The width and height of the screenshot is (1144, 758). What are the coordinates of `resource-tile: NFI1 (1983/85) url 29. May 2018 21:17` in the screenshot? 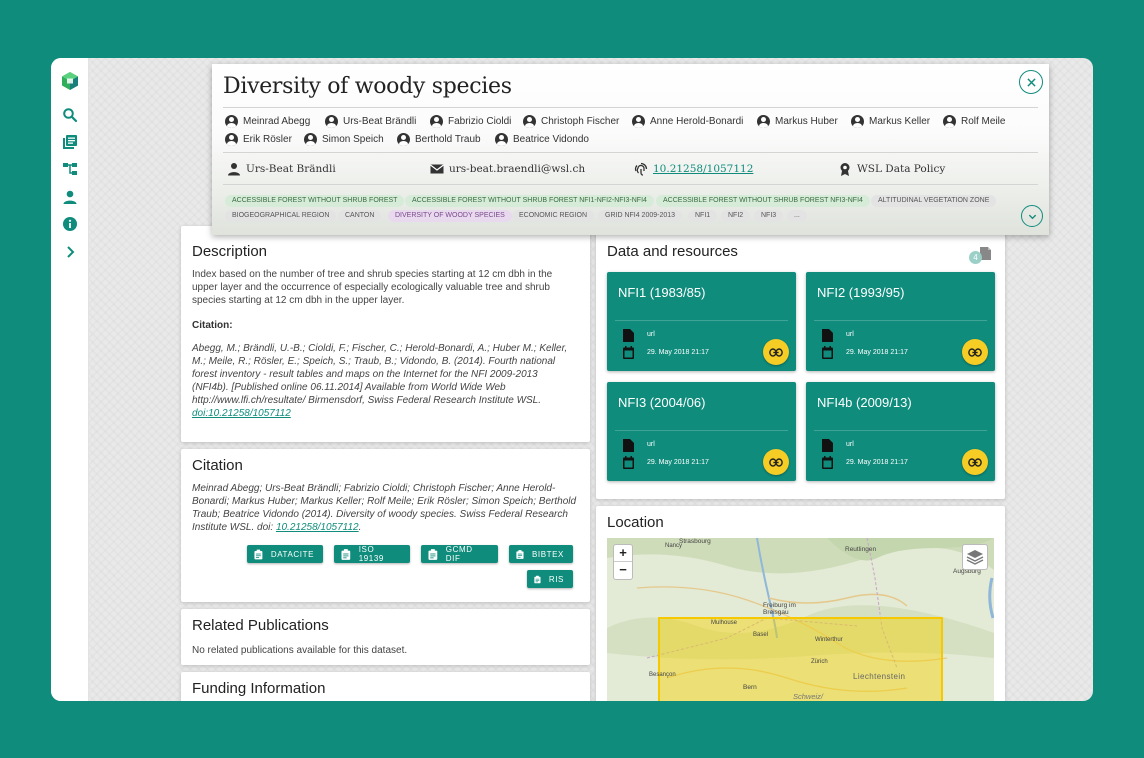 It's located at (701, 321).